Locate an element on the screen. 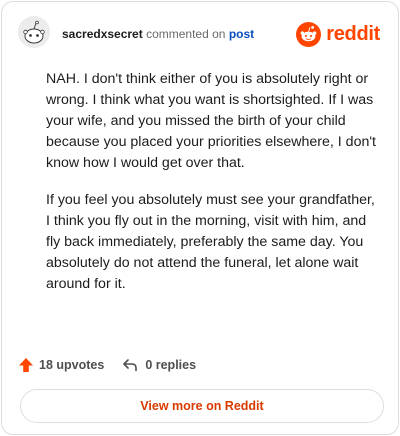  upvote-stat: 18 upvotes is located at coordinates (61, 365).